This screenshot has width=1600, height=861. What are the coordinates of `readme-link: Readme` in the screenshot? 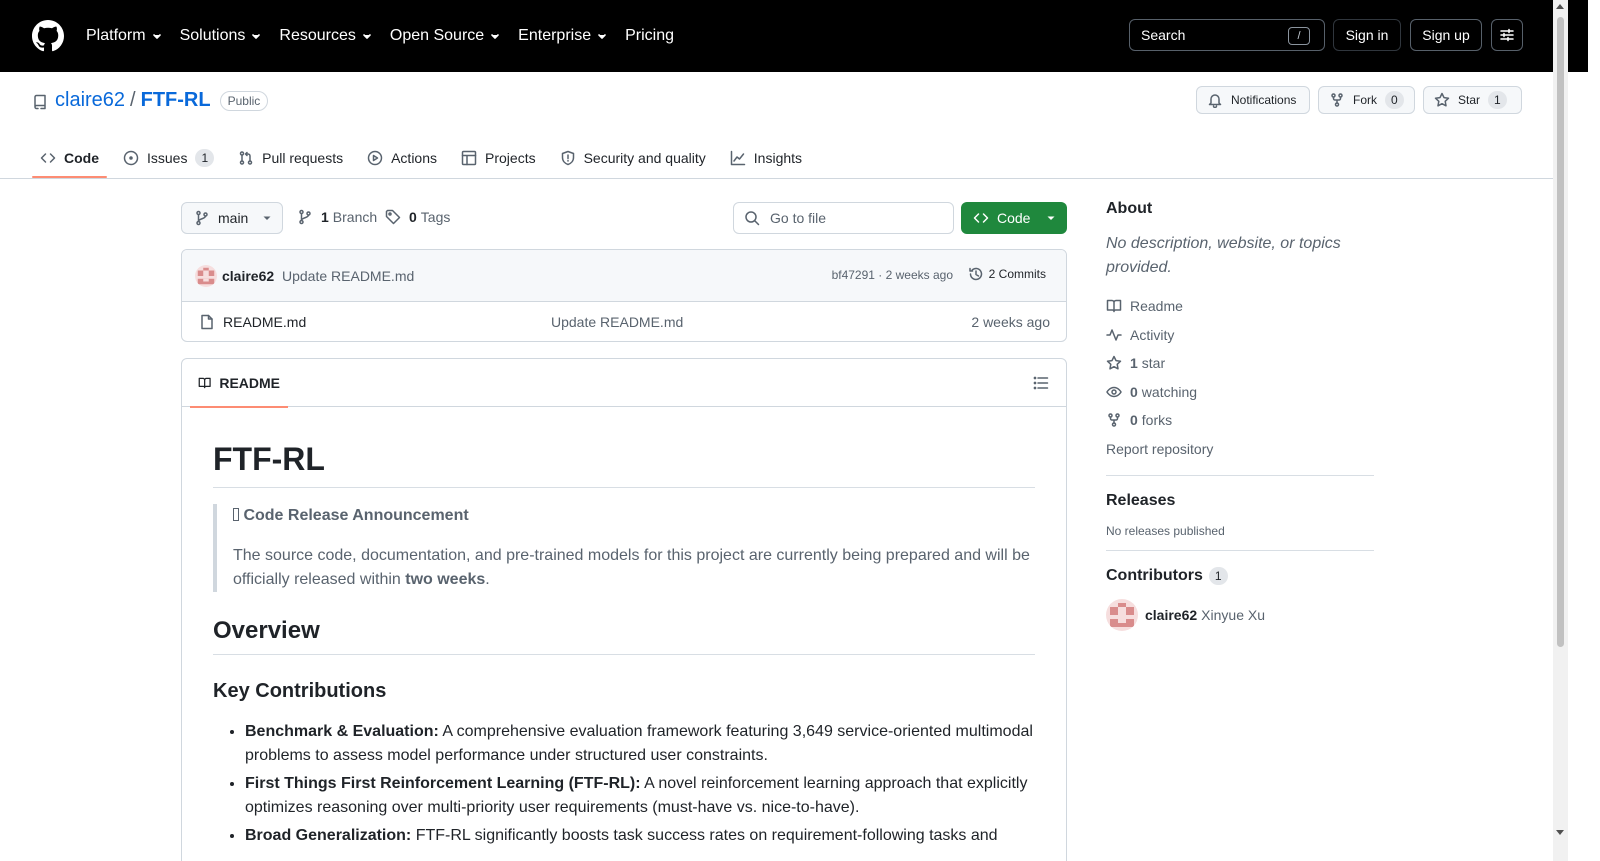 It's located at (1240, 306).